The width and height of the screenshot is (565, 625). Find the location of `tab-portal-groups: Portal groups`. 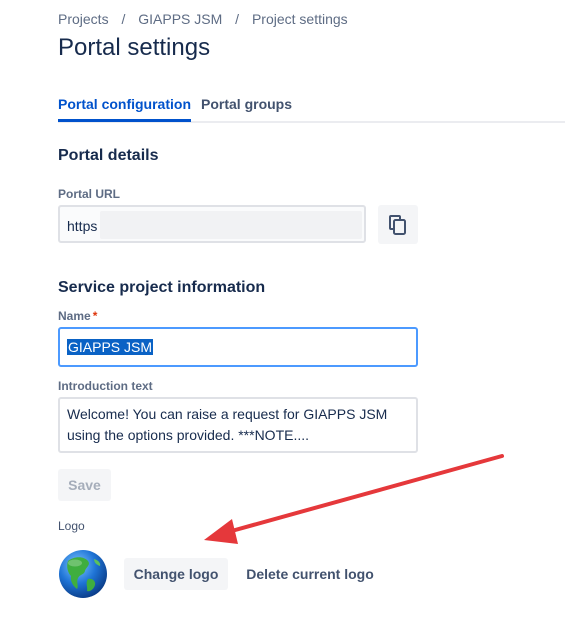

tab-portal-groups: Portal groups is located at coordinates (246, 107).